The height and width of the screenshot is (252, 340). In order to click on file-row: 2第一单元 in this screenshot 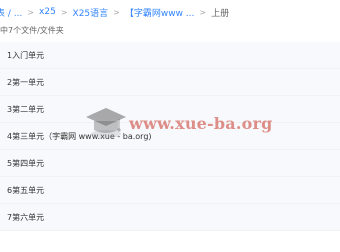, I will do `click(170, 82)`.